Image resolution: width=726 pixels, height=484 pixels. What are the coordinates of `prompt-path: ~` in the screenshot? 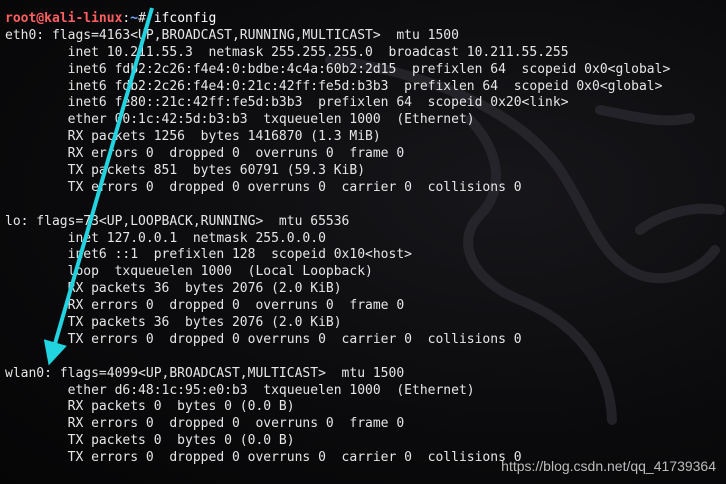 It's located at (134, 18).